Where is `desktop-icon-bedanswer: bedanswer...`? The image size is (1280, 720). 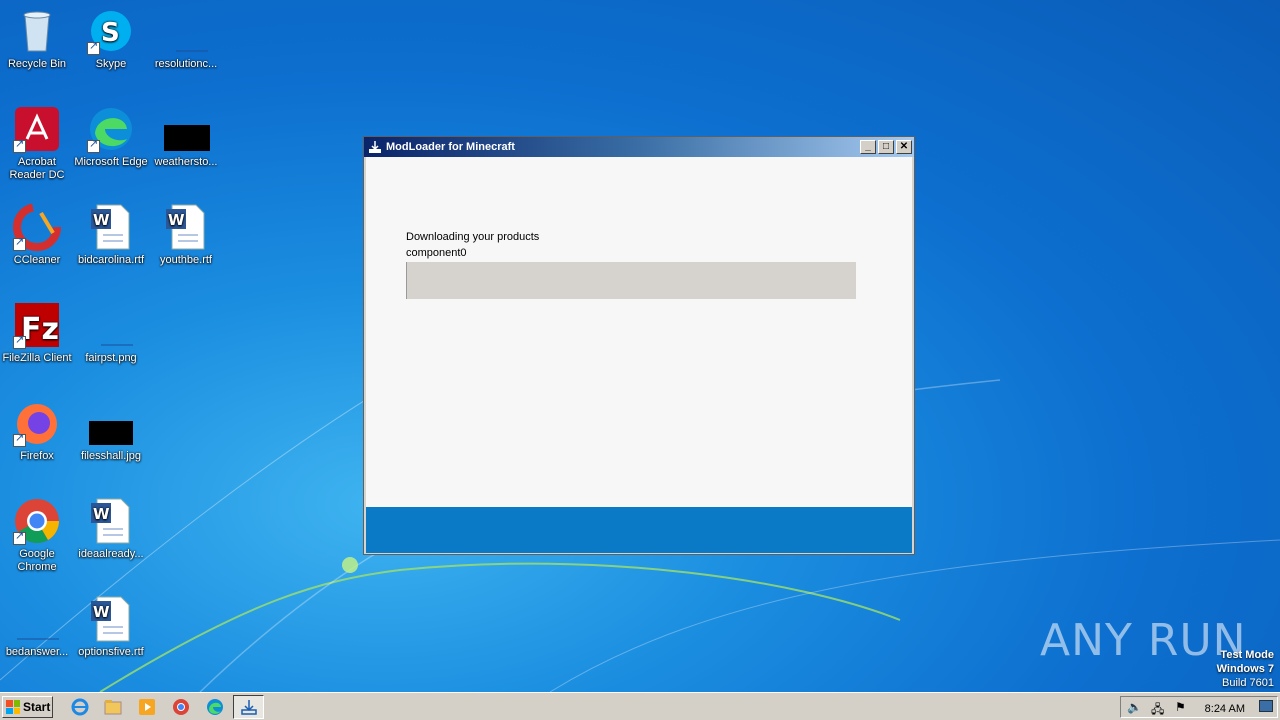
desktop-icon-bedanswer: bedanswer... is located at coordinates (37, 627).